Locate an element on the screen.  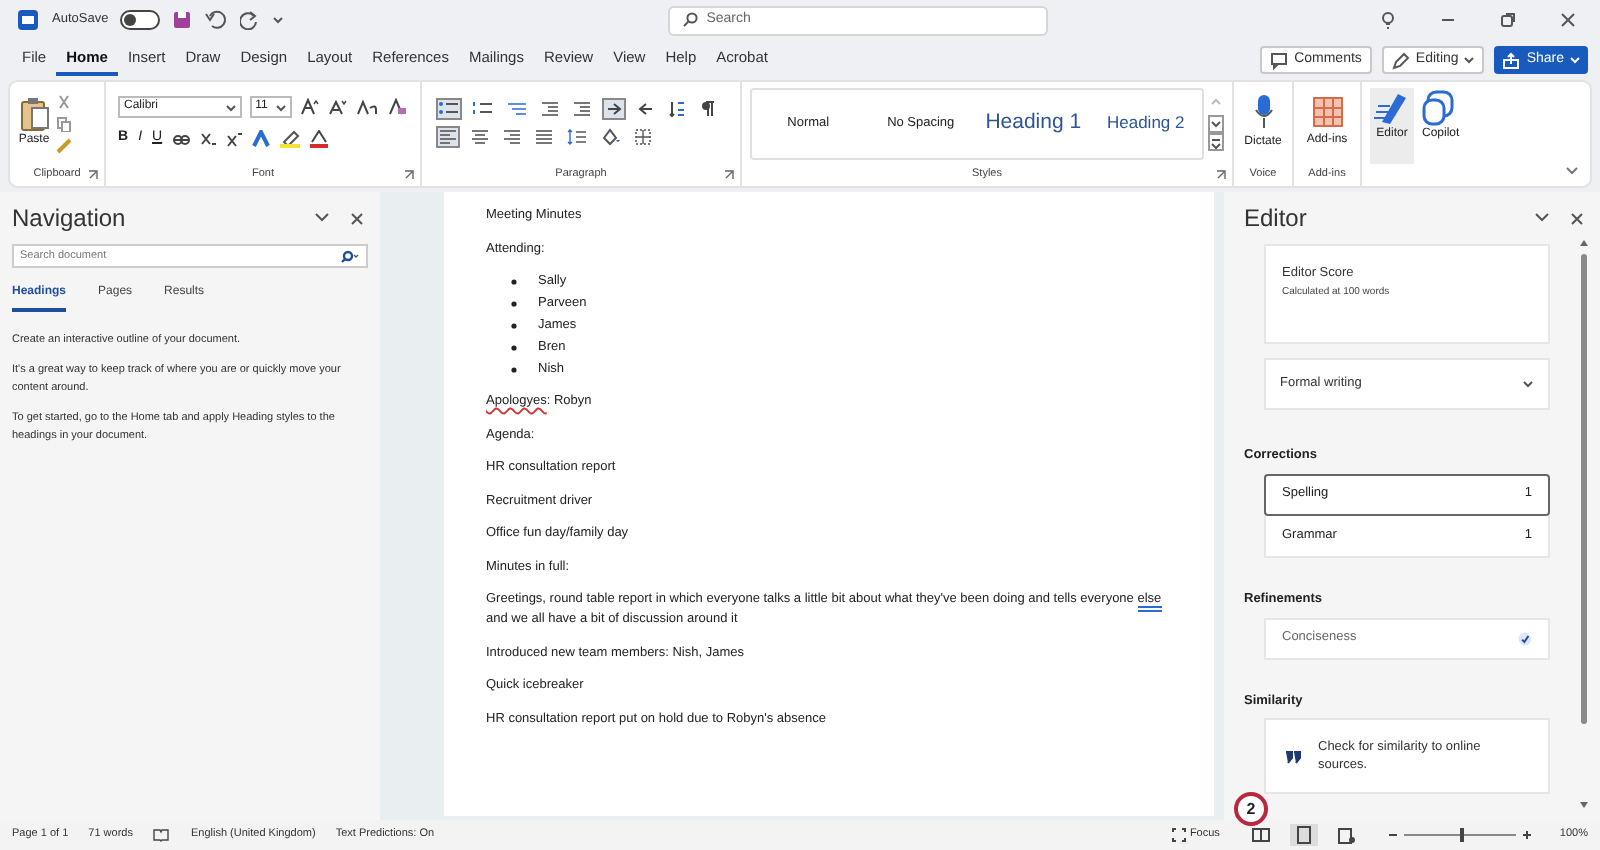
strikethrough-icon is located at coordinates (181, 139).